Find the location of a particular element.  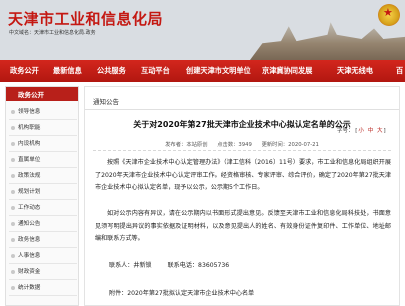

meta-source-label: 发布者： is located at coordinates (176, 145).